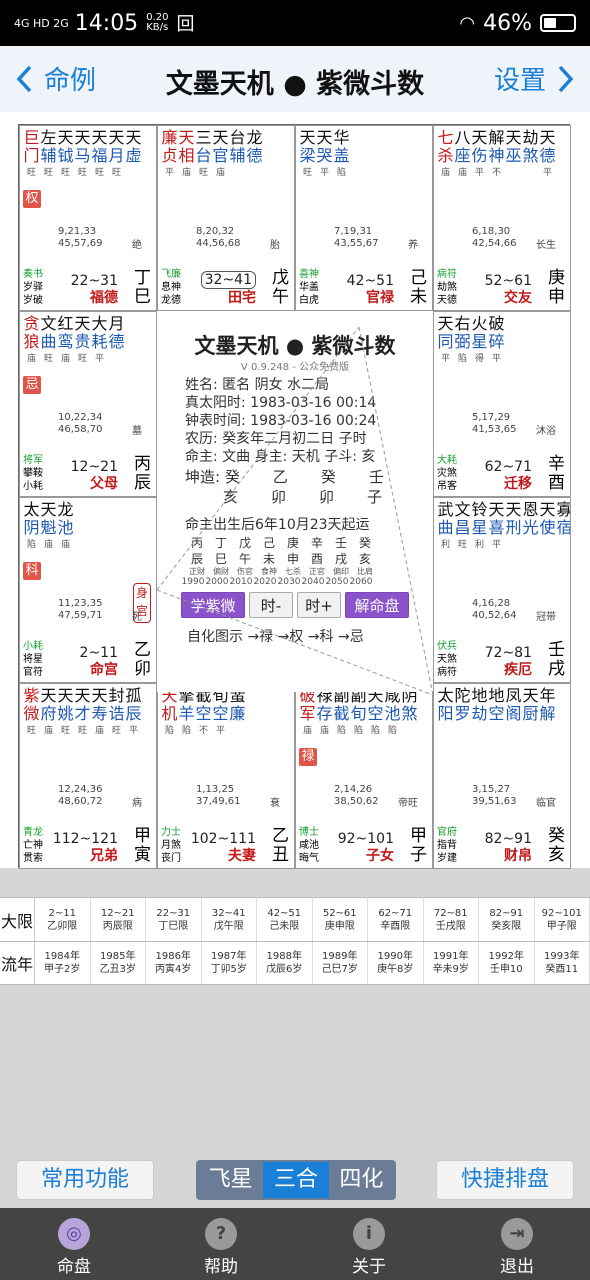 Image resolution: width=590 pixels, height=1280 pixels. Describe the element at coordinates (213, 605) in the screenshot. I see `learn-ziwei-button: 学紫微` at that location.